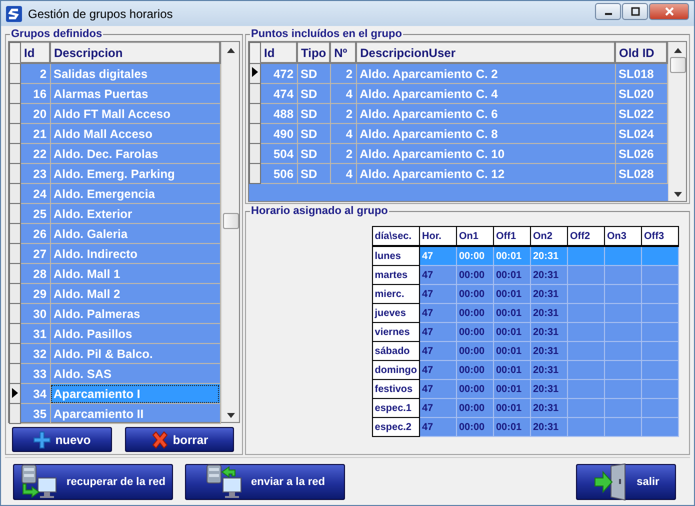 The image size is (695, 506). I want to click on table-cell: Aldo. Pil & Balco., so click(135, 354).